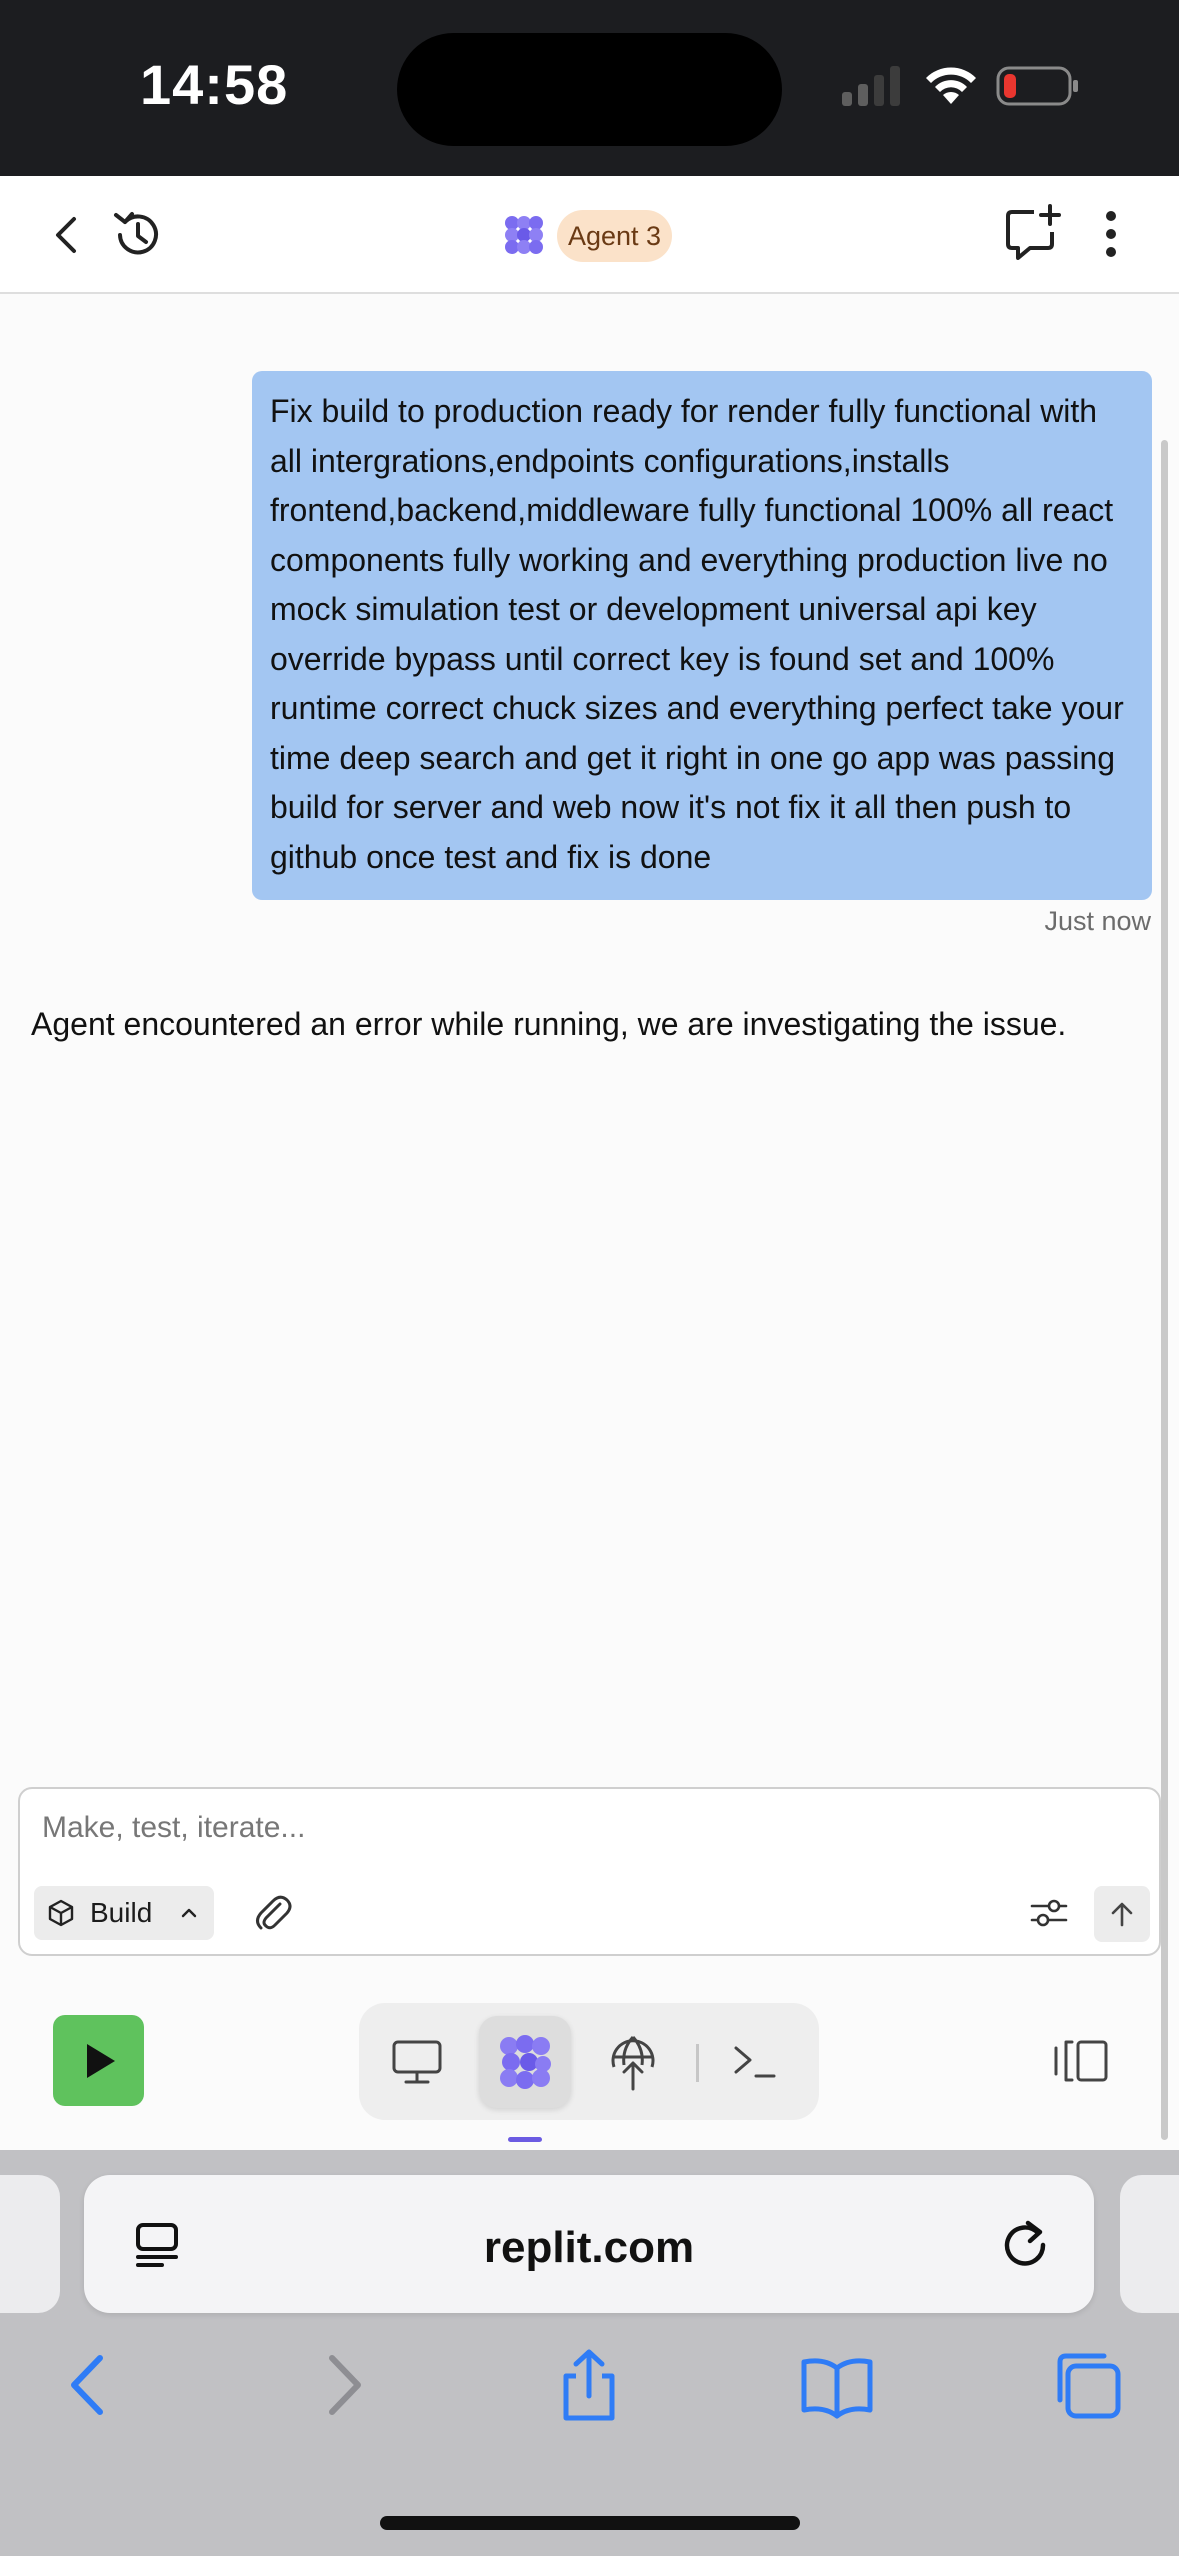 This screenshot has height=2556, width=1179. Describe the element at coordinates (589, 2247) in the screenshot. I see `url-text: replit.com` at that location.